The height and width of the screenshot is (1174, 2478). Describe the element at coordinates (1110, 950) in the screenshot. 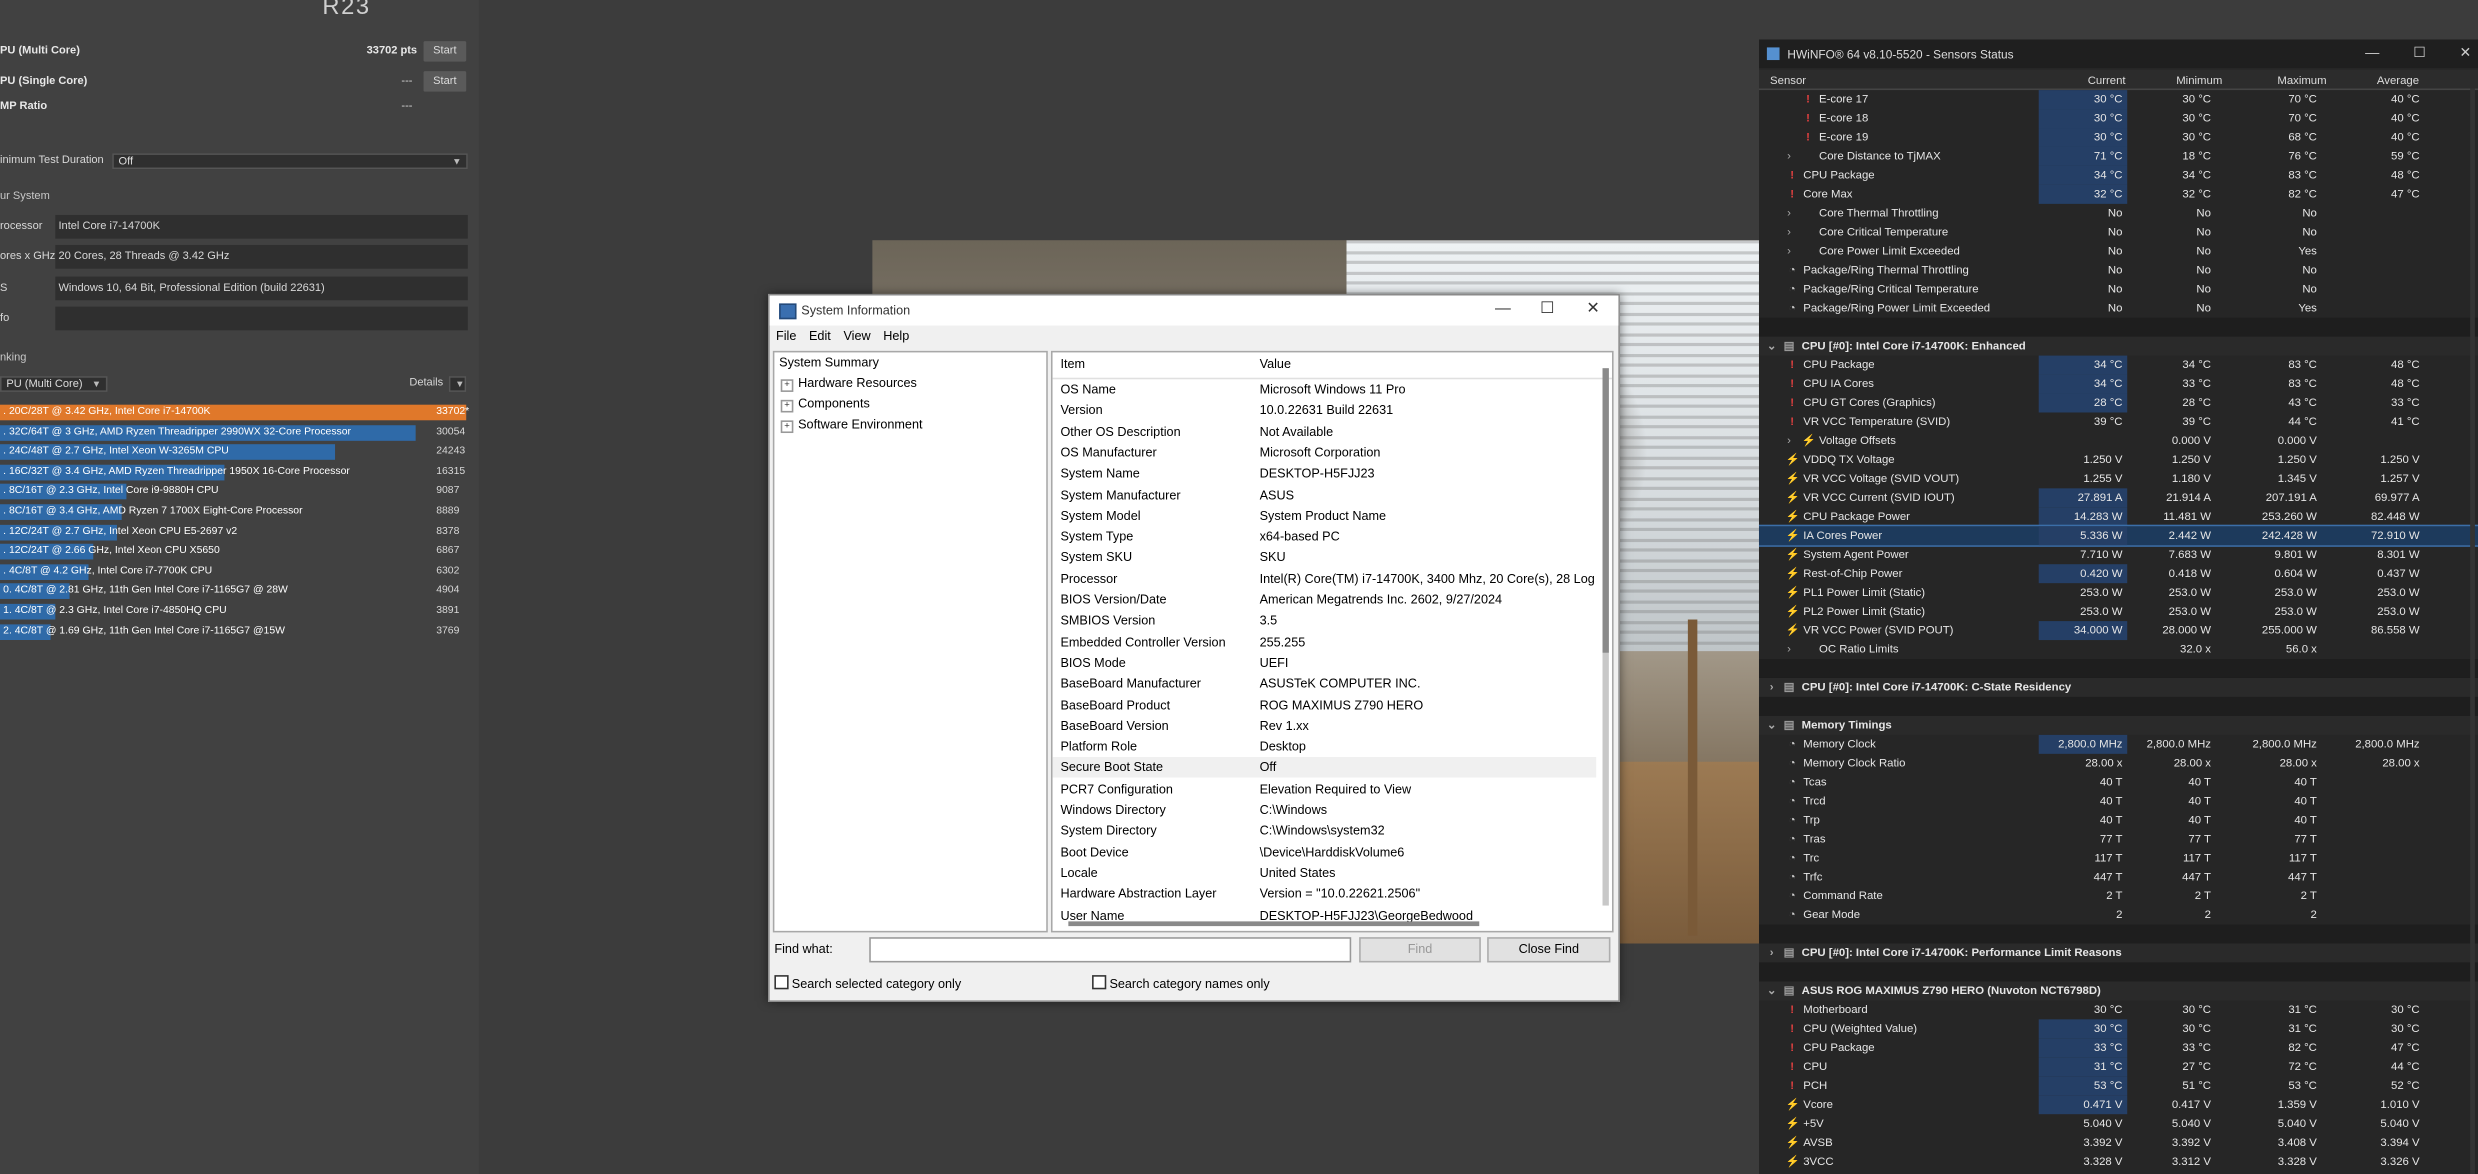

I see `find-input` at that location.